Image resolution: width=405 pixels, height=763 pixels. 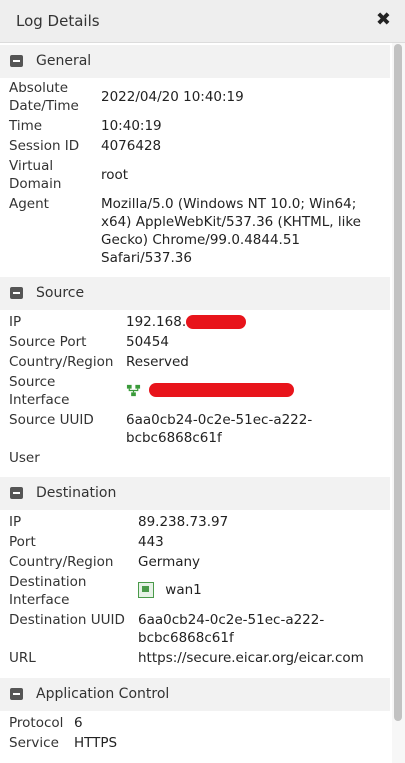 I want to click on section-title: Source, so click(x=60, y=293).